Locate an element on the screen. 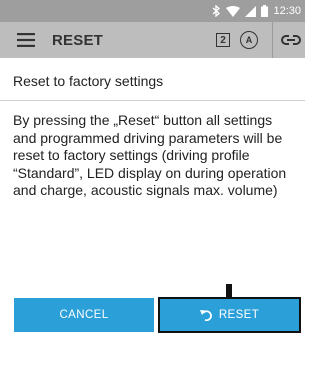 Image resolution: width=320 pixels, height=369 pixels. app-bar: RESET 2 A is located at coordinates (152, 40).